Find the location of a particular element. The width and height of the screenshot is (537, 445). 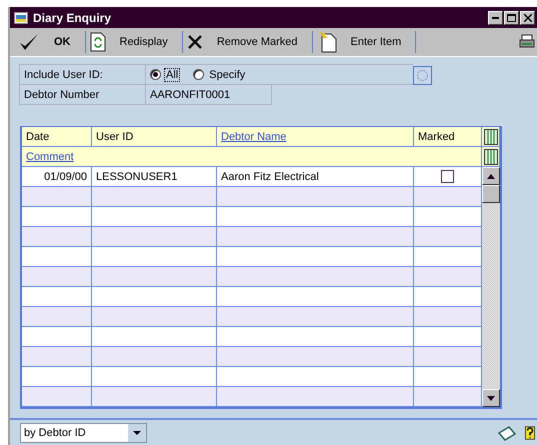

minimize-icon is located at coordinates (495, 17).